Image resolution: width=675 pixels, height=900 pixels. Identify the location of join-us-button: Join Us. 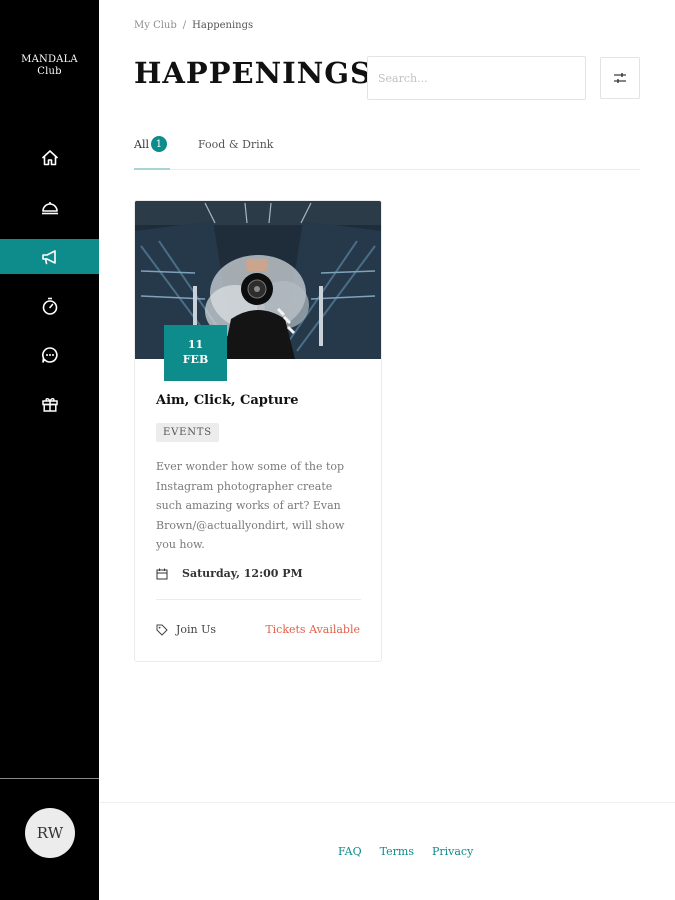
(186, 629).